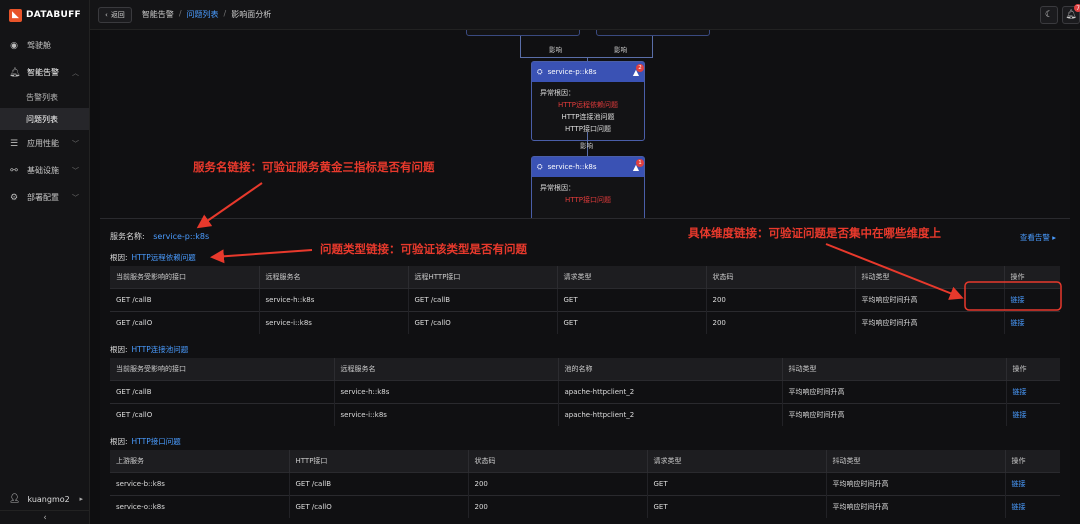 The width and height of the screenshot is (1080, 524). Describe the element at coordinates (558, 461) in the screenshot. I see `column-header: 状态码` at that location.